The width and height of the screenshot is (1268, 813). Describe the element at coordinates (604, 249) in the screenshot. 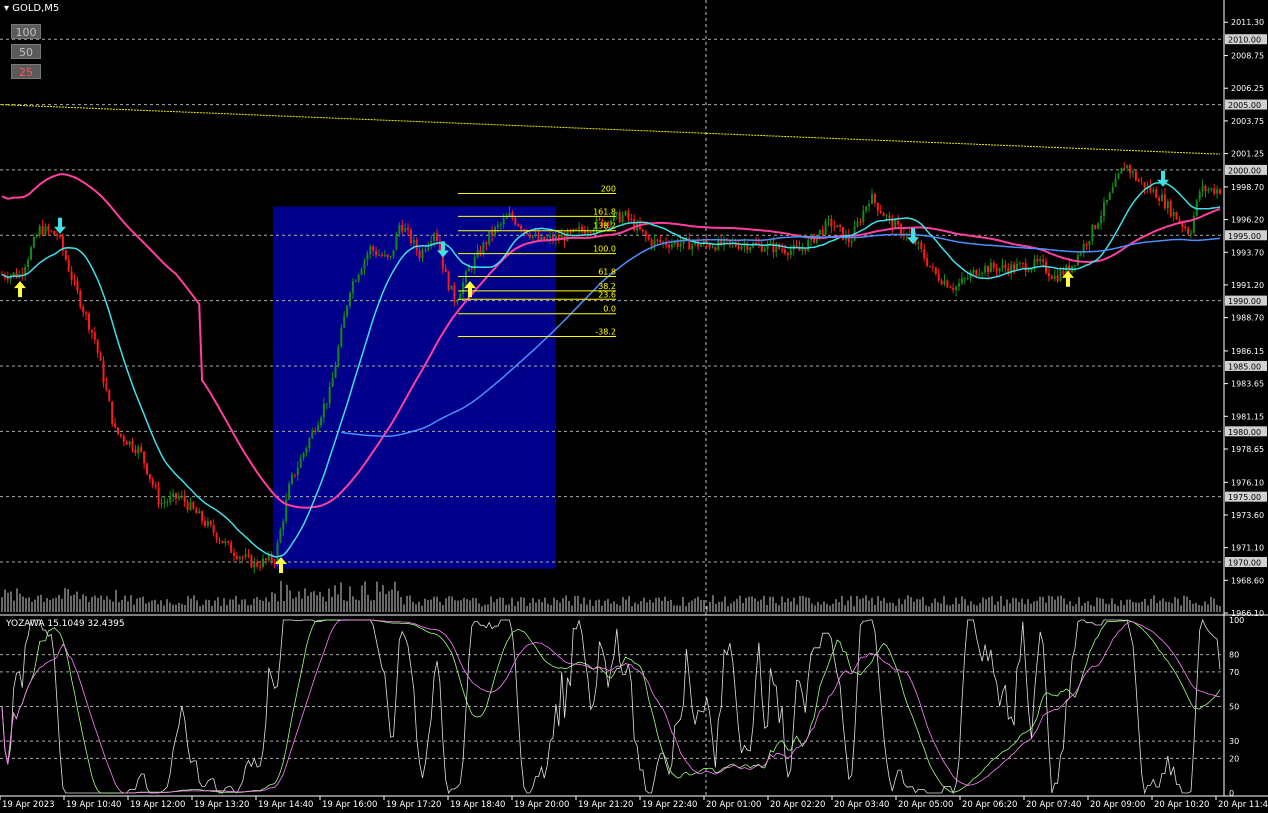

I see `fib-level-label: 100.0` at that location.